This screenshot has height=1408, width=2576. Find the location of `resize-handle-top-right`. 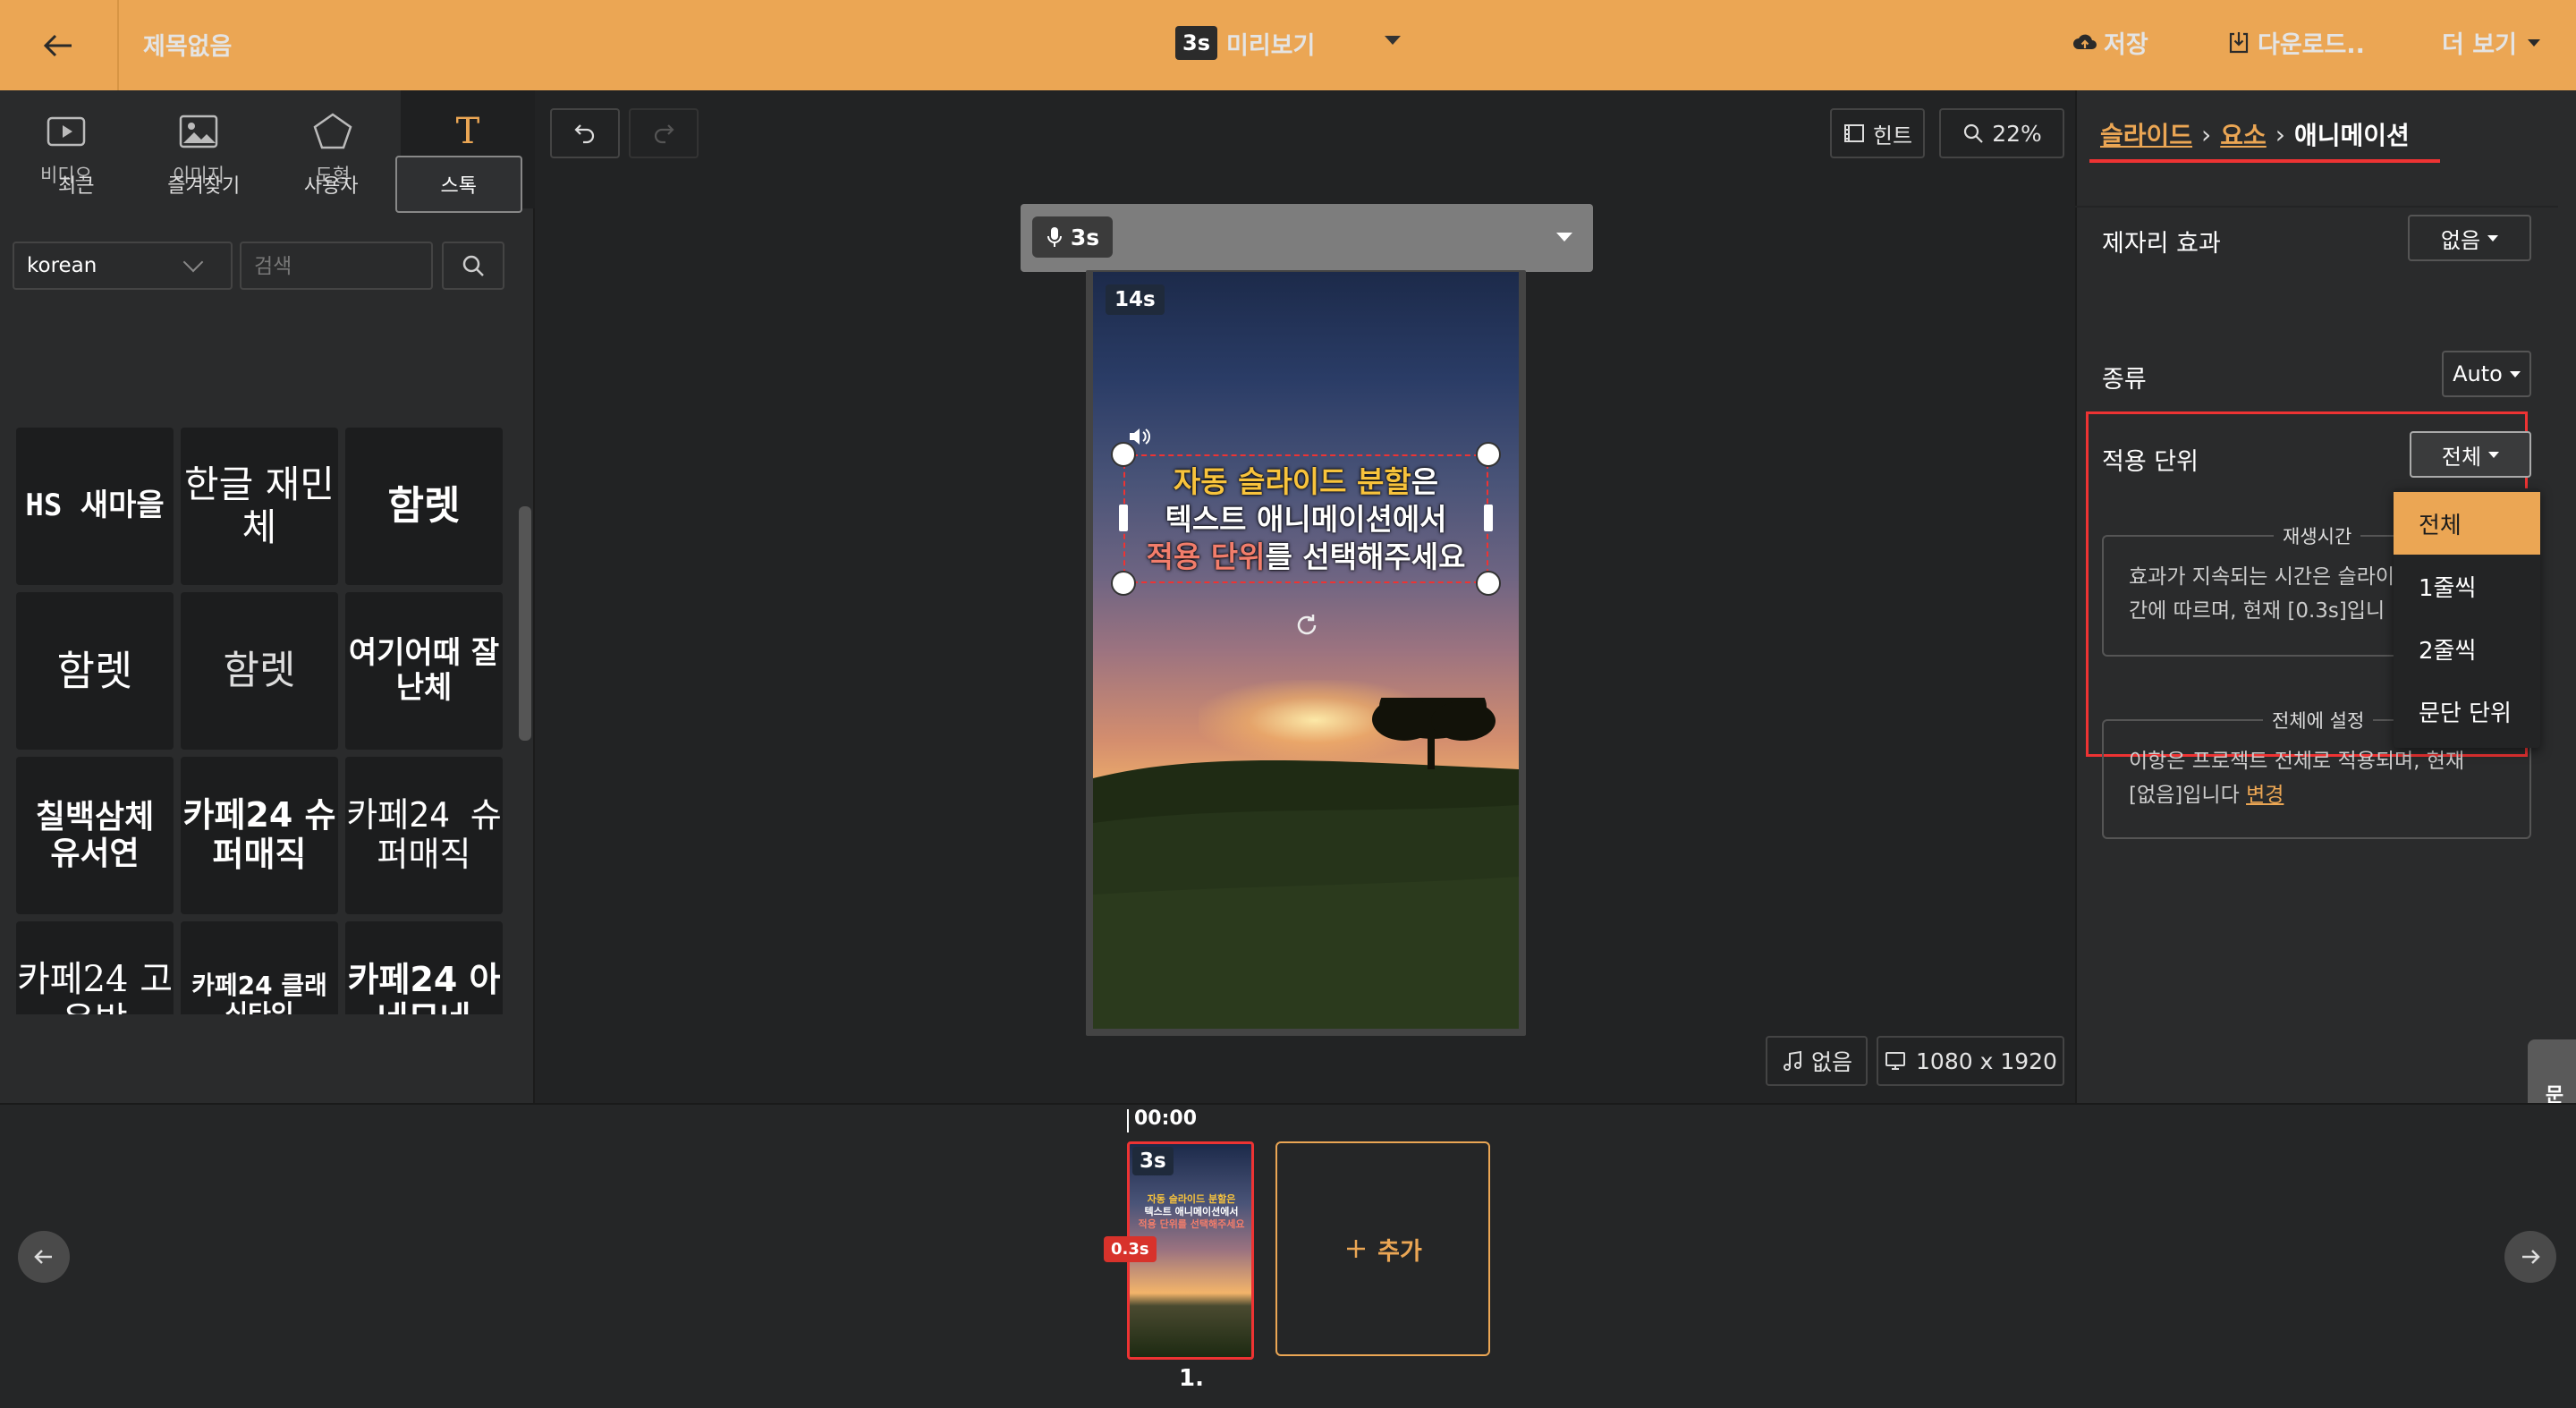

resize-handle-top-right is located at coordinates (1488, 454).